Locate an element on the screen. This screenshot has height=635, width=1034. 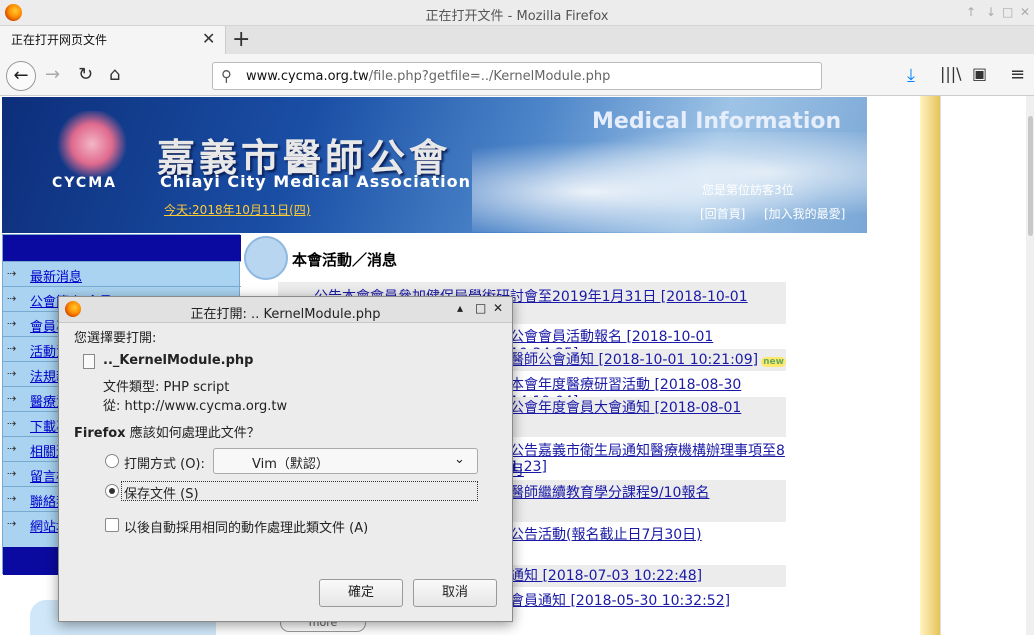
dialog-maximize-icon: □ is located at coordinates (480, 308).